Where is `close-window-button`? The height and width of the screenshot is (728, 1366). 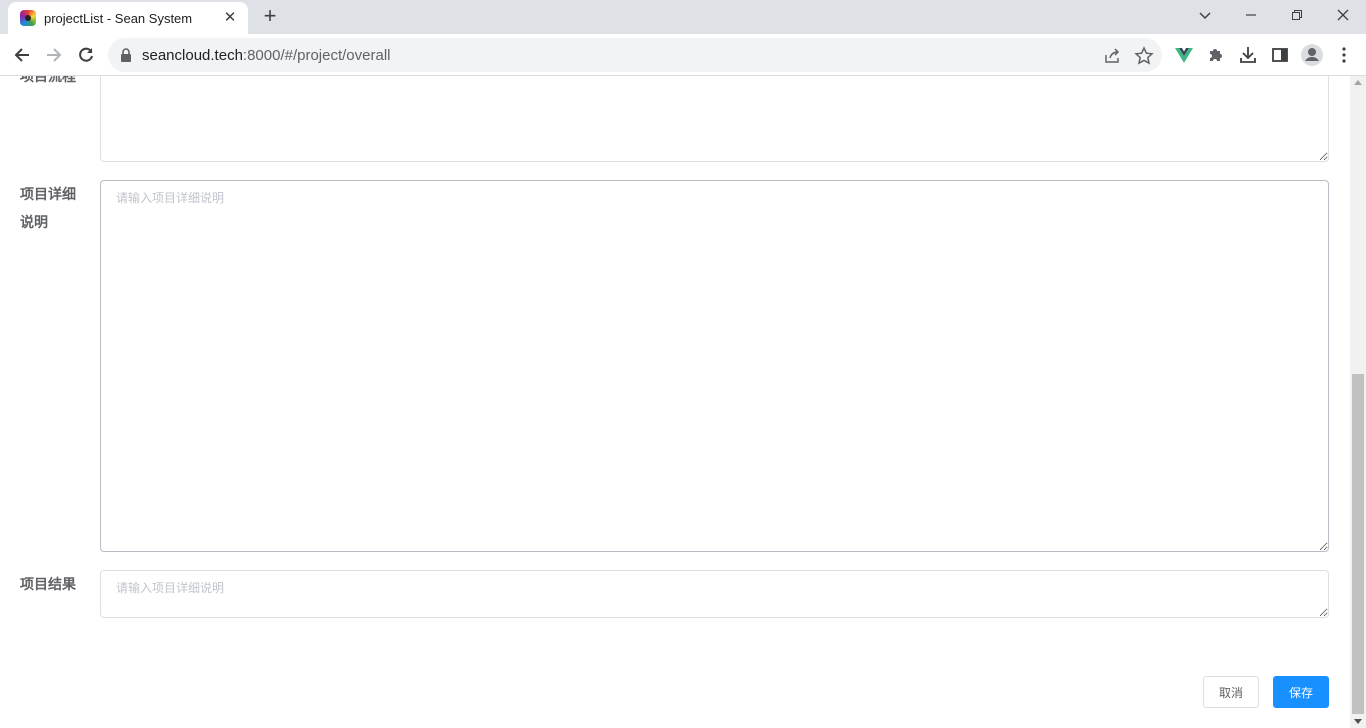
close-window-button is located at coordinates (1343, 16).